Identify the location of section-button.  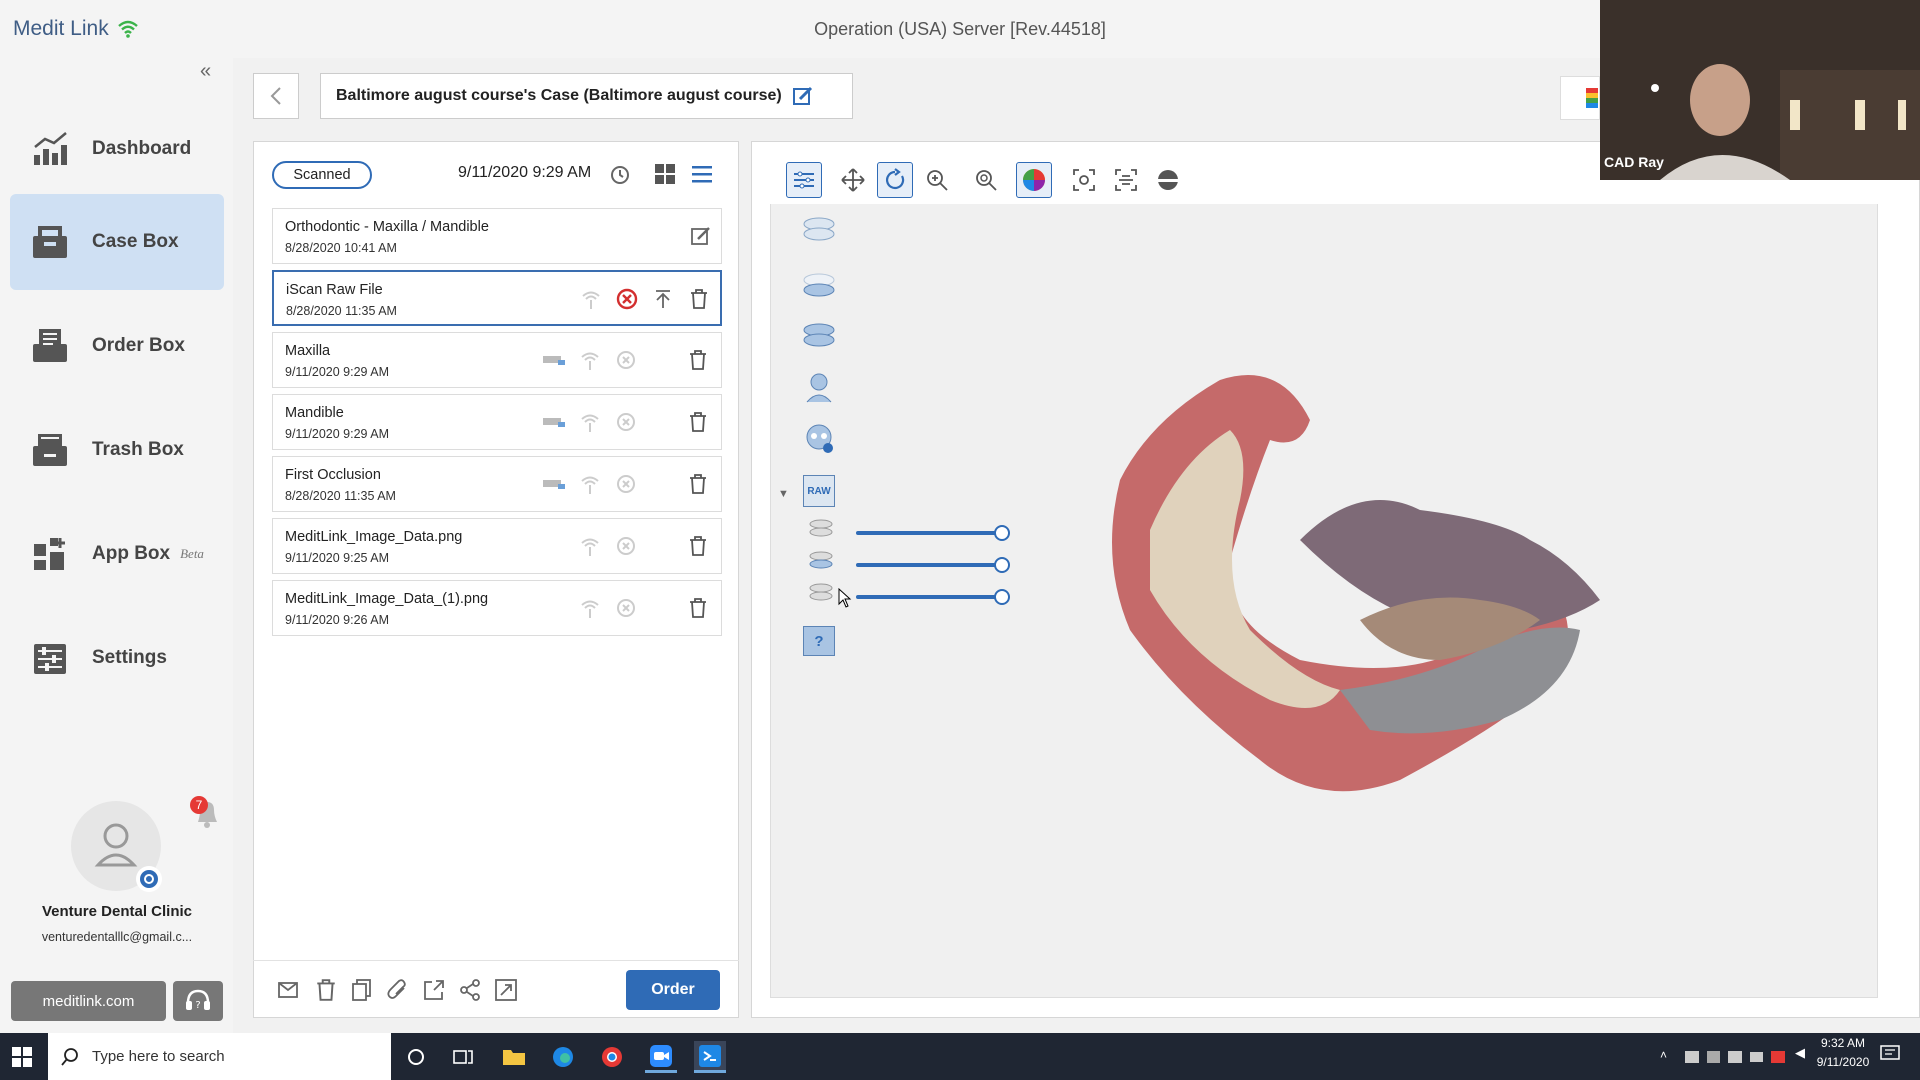
(1126, 180).